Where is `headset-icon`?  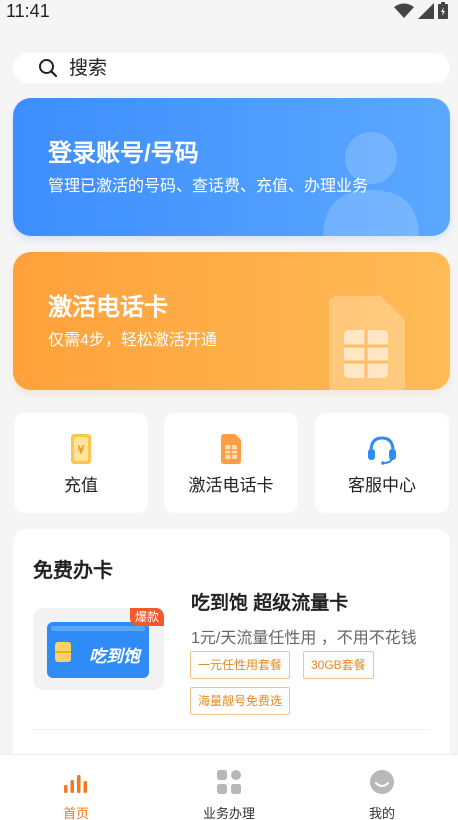
headset-icon is located at coordinates (382, 450).